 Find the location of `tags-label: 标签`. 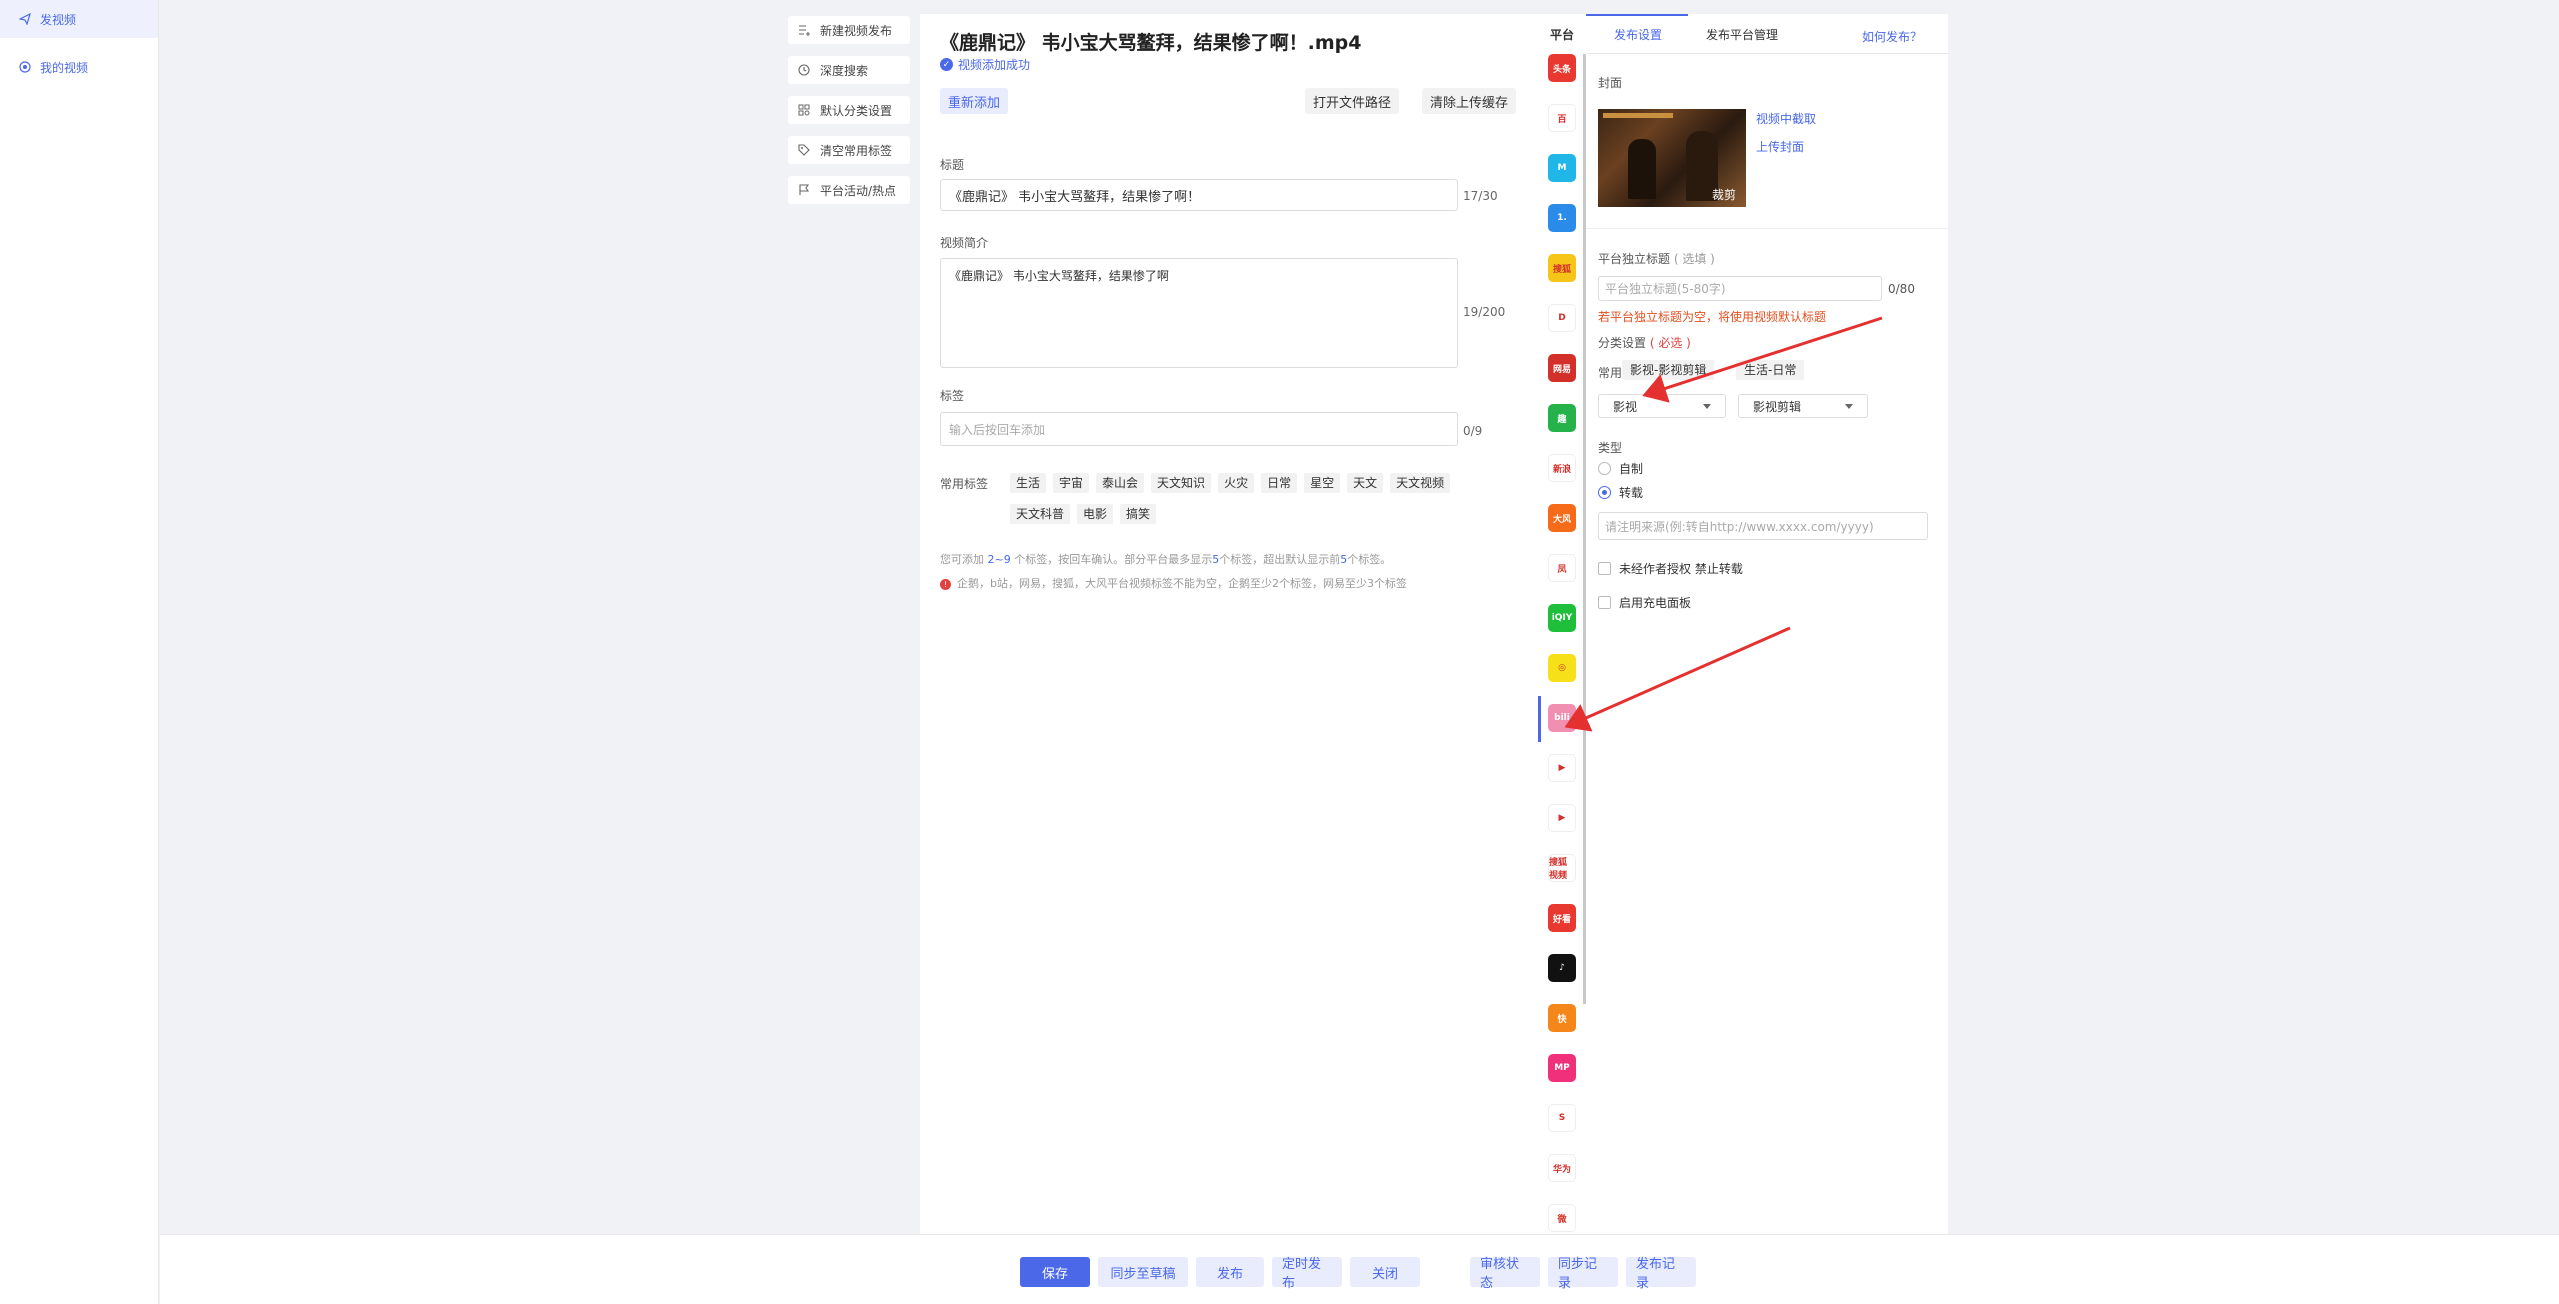

tags-label: 标签 is located at coordinates (952, 396).